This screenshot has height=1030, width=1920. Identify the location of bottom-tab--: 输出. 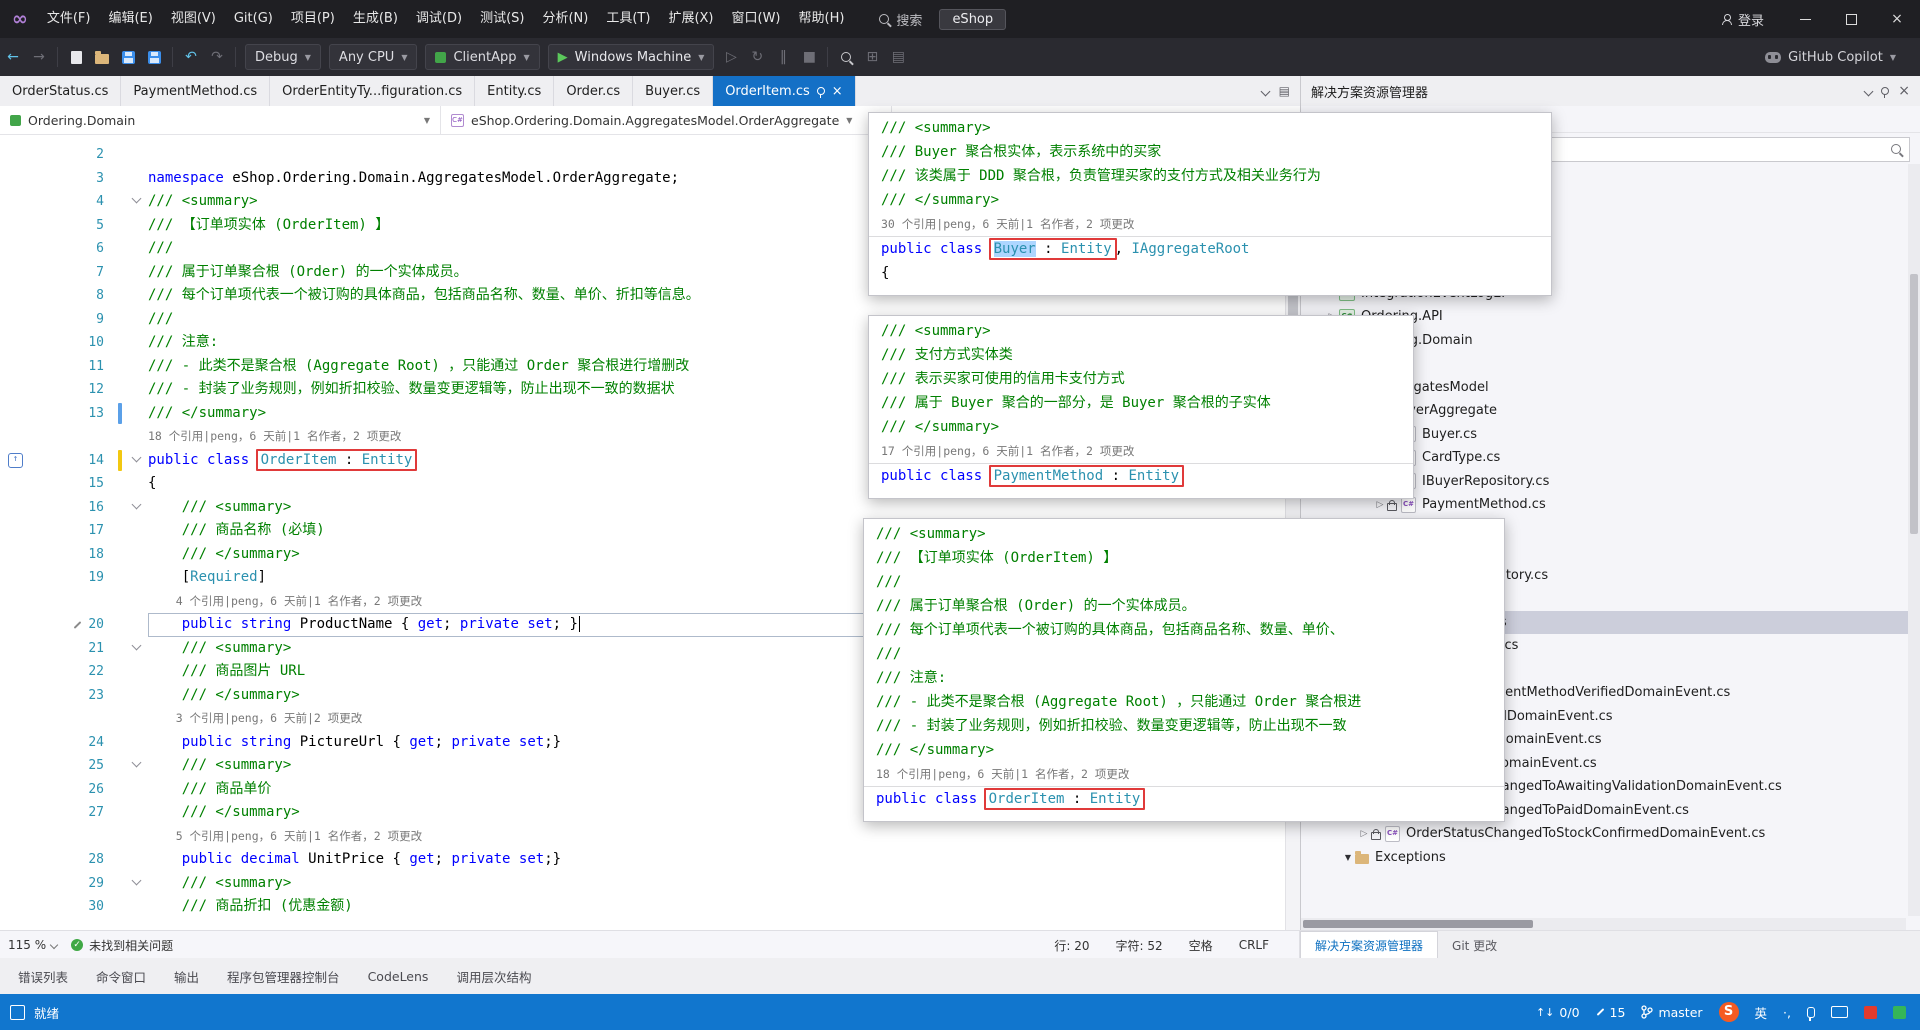
(186, 976).